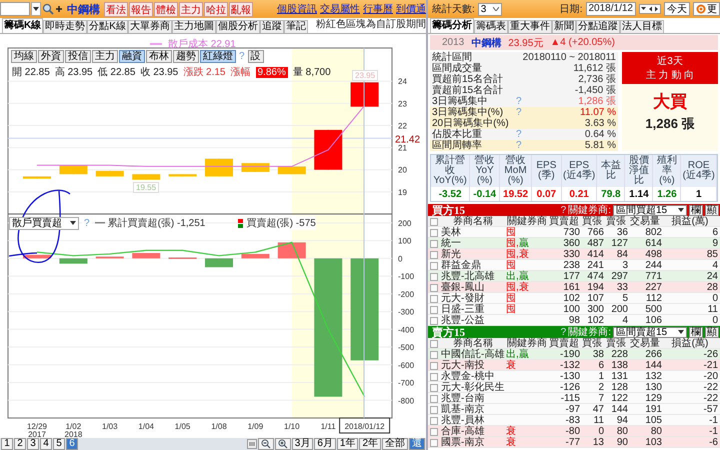  I want to click on plus-icon, so click(59, 9).